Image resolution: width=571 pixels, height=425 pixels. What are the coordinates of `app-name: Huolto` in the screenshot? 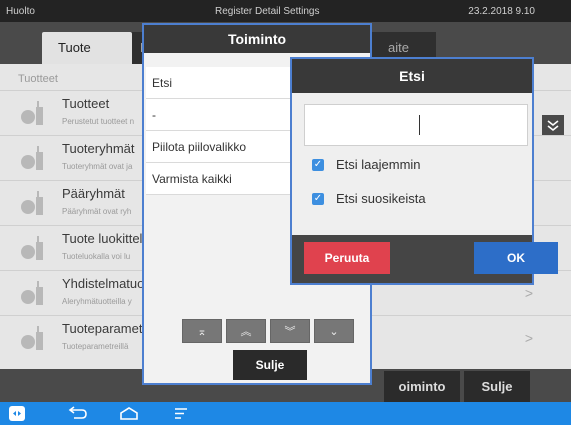 It's located at (20, 11).